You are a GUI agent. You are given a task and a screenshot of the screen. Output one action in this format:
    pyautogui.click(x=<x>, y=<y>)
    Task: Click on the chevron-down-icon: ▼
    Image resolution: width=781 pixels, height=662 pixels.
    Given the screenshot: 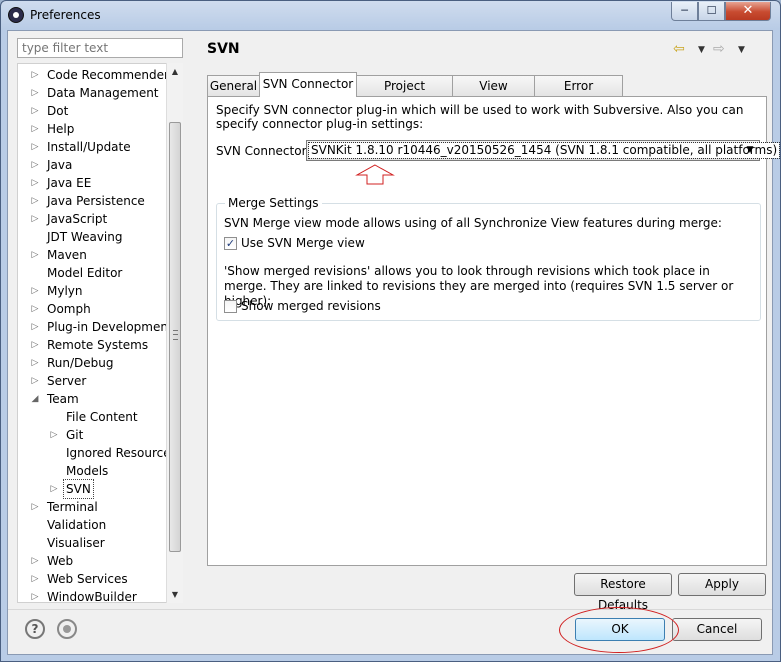 What is the action you would take?
    pyautogui.click(x=750, y=150)
    